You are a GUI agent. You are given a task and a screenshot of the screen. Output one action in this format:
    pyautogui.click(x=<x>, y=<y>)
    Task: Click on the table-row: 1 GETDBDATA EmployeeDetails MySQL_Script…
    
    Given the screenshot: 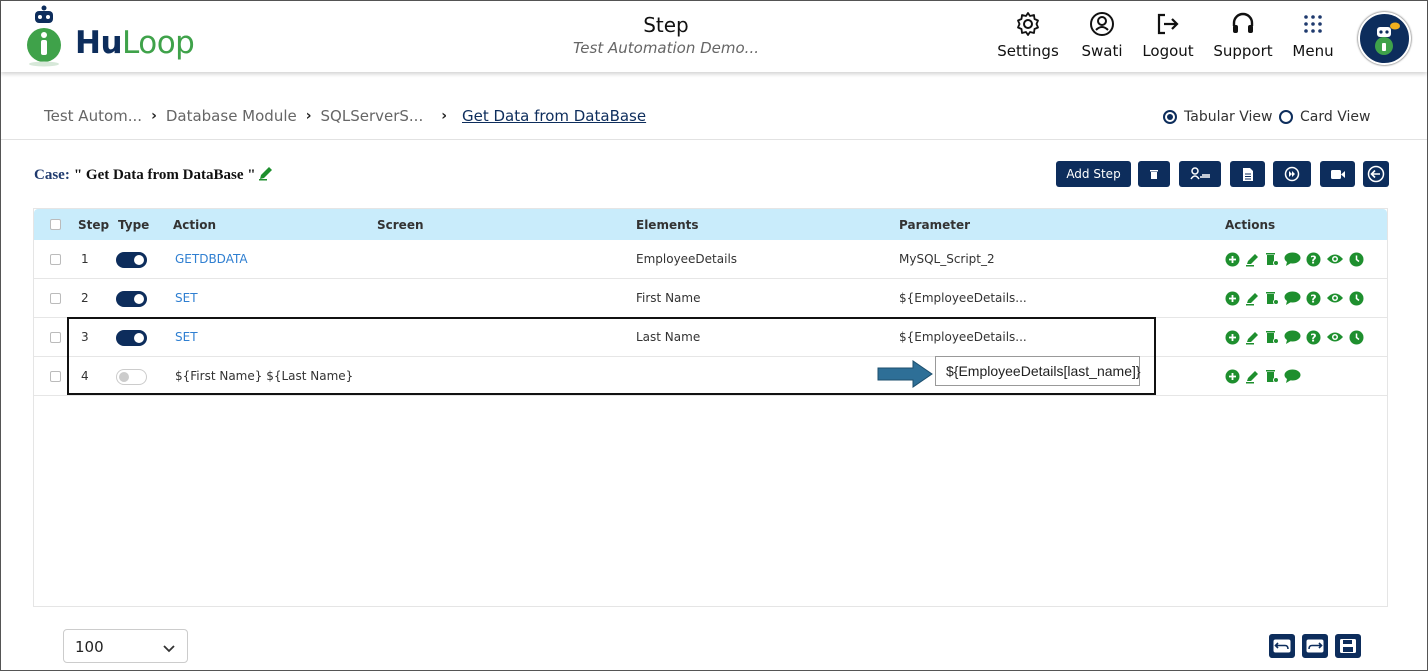 What is the action you would take?
    pyautogui.click(x=710, y=259)
    